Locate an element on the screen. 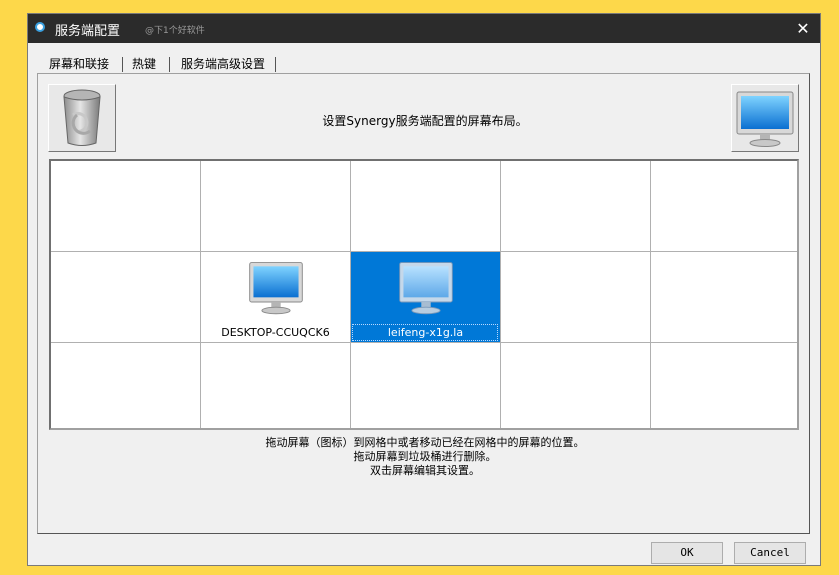 Image resolution: width=839 pixels, height=575 pixels. screen-desktop-ccuqck6: DESKTOP-CCUQCK6 is located at coordinates (276, 297).